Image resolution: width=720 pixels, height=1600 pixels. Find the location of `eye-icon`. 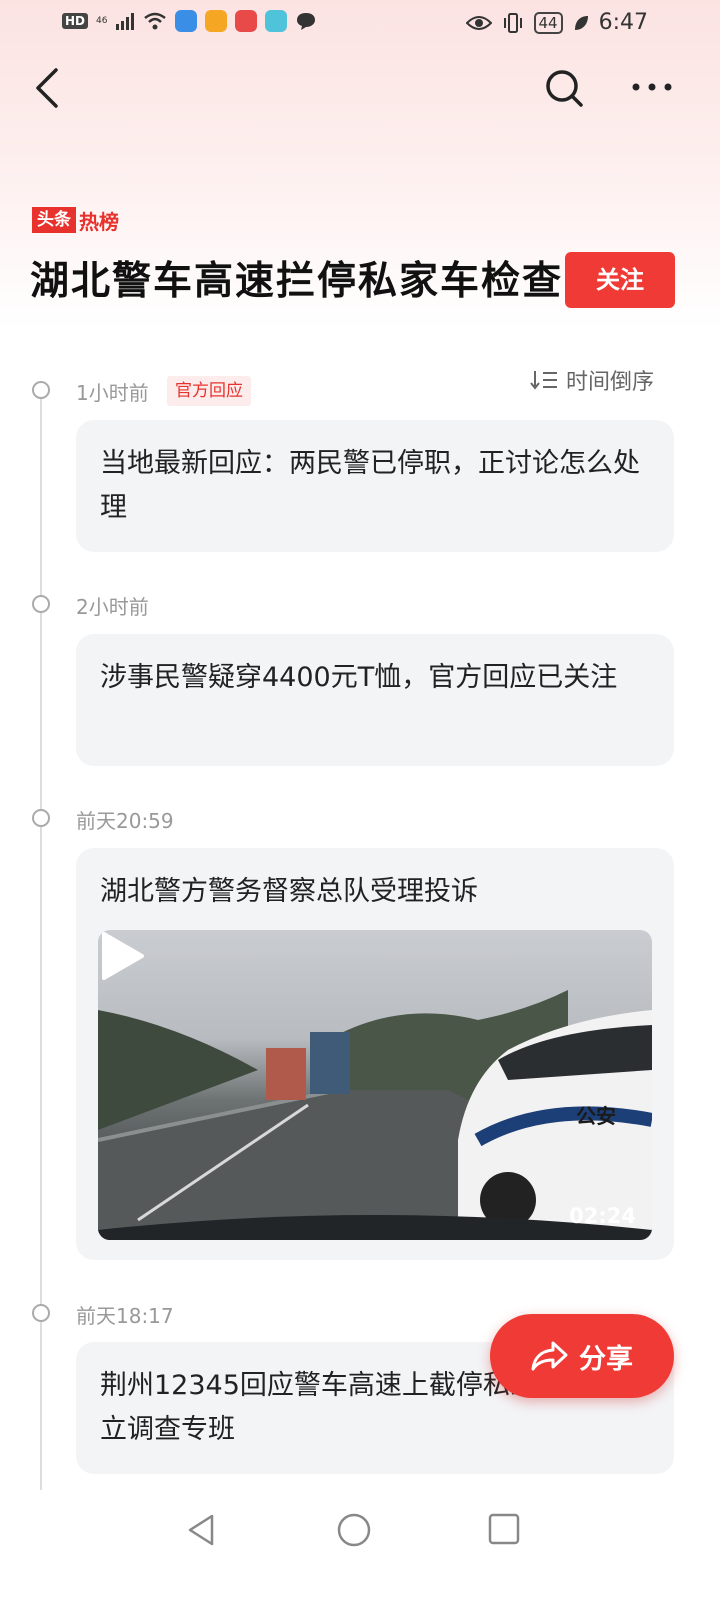

eye-icon is located at coordinates (478, 22).